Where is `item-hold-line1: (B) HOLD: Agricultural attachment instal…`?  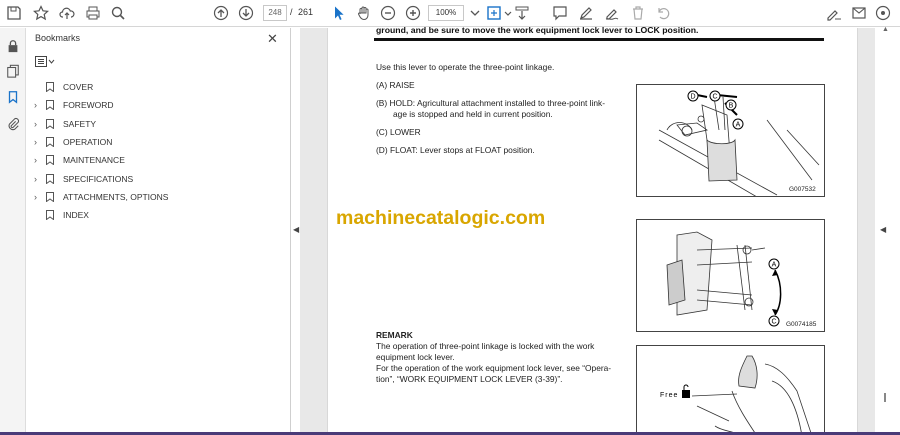
item-hold-line1: (B) HOLD: Agricultural attachment instal… is located at coordinates (491, 103).